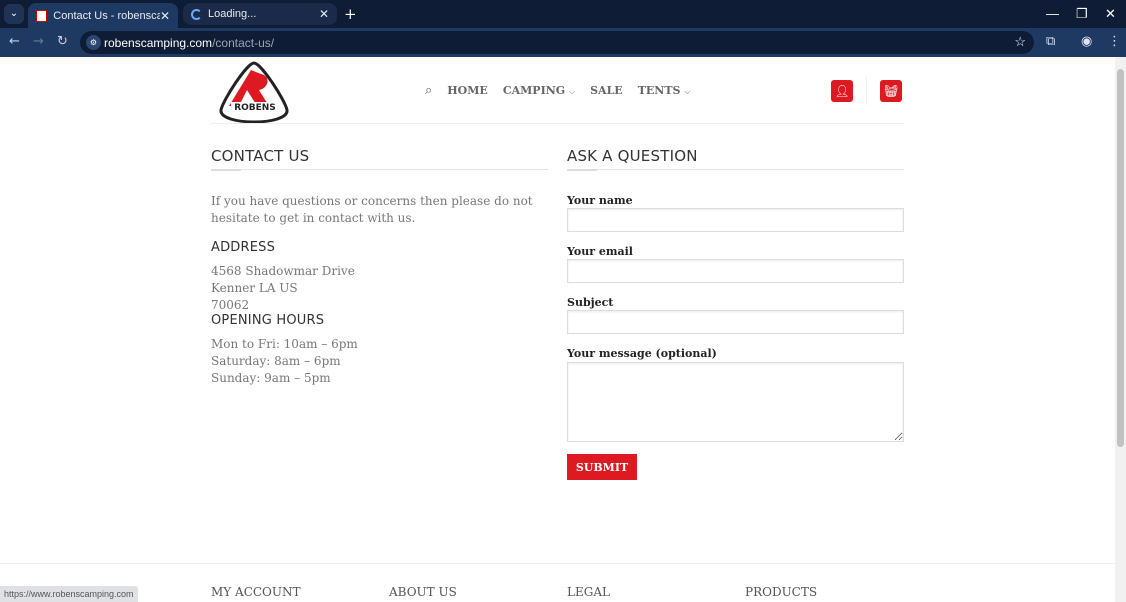 The image size is (1126, 602). What do you see at coordinates (428, 90) in the screenshot?
I see `search-icon: ⌕` at bounding box center [428, 90].